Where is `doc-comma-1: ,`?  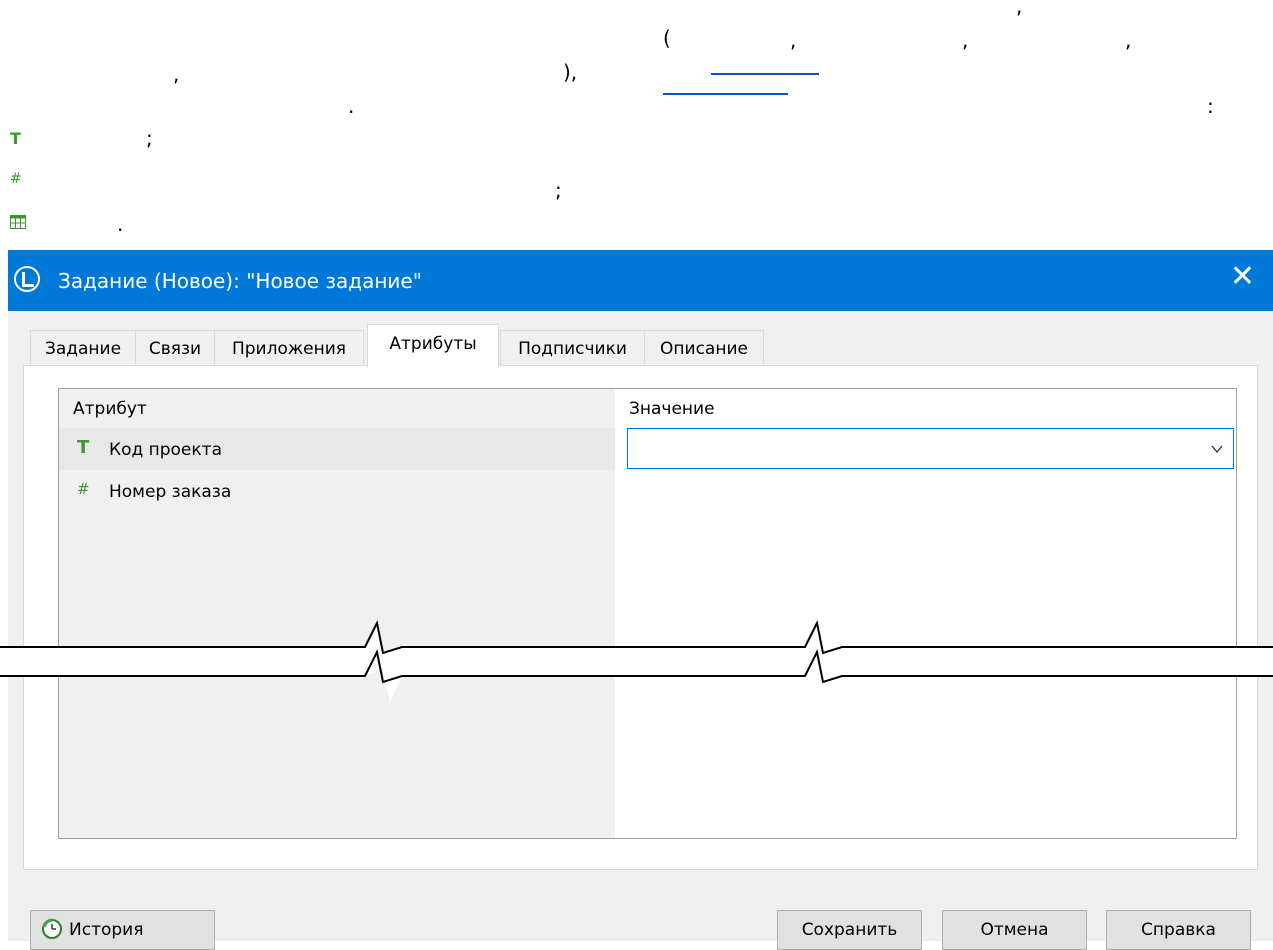
doc-comma-1: , is located at coordinates (793, 40).